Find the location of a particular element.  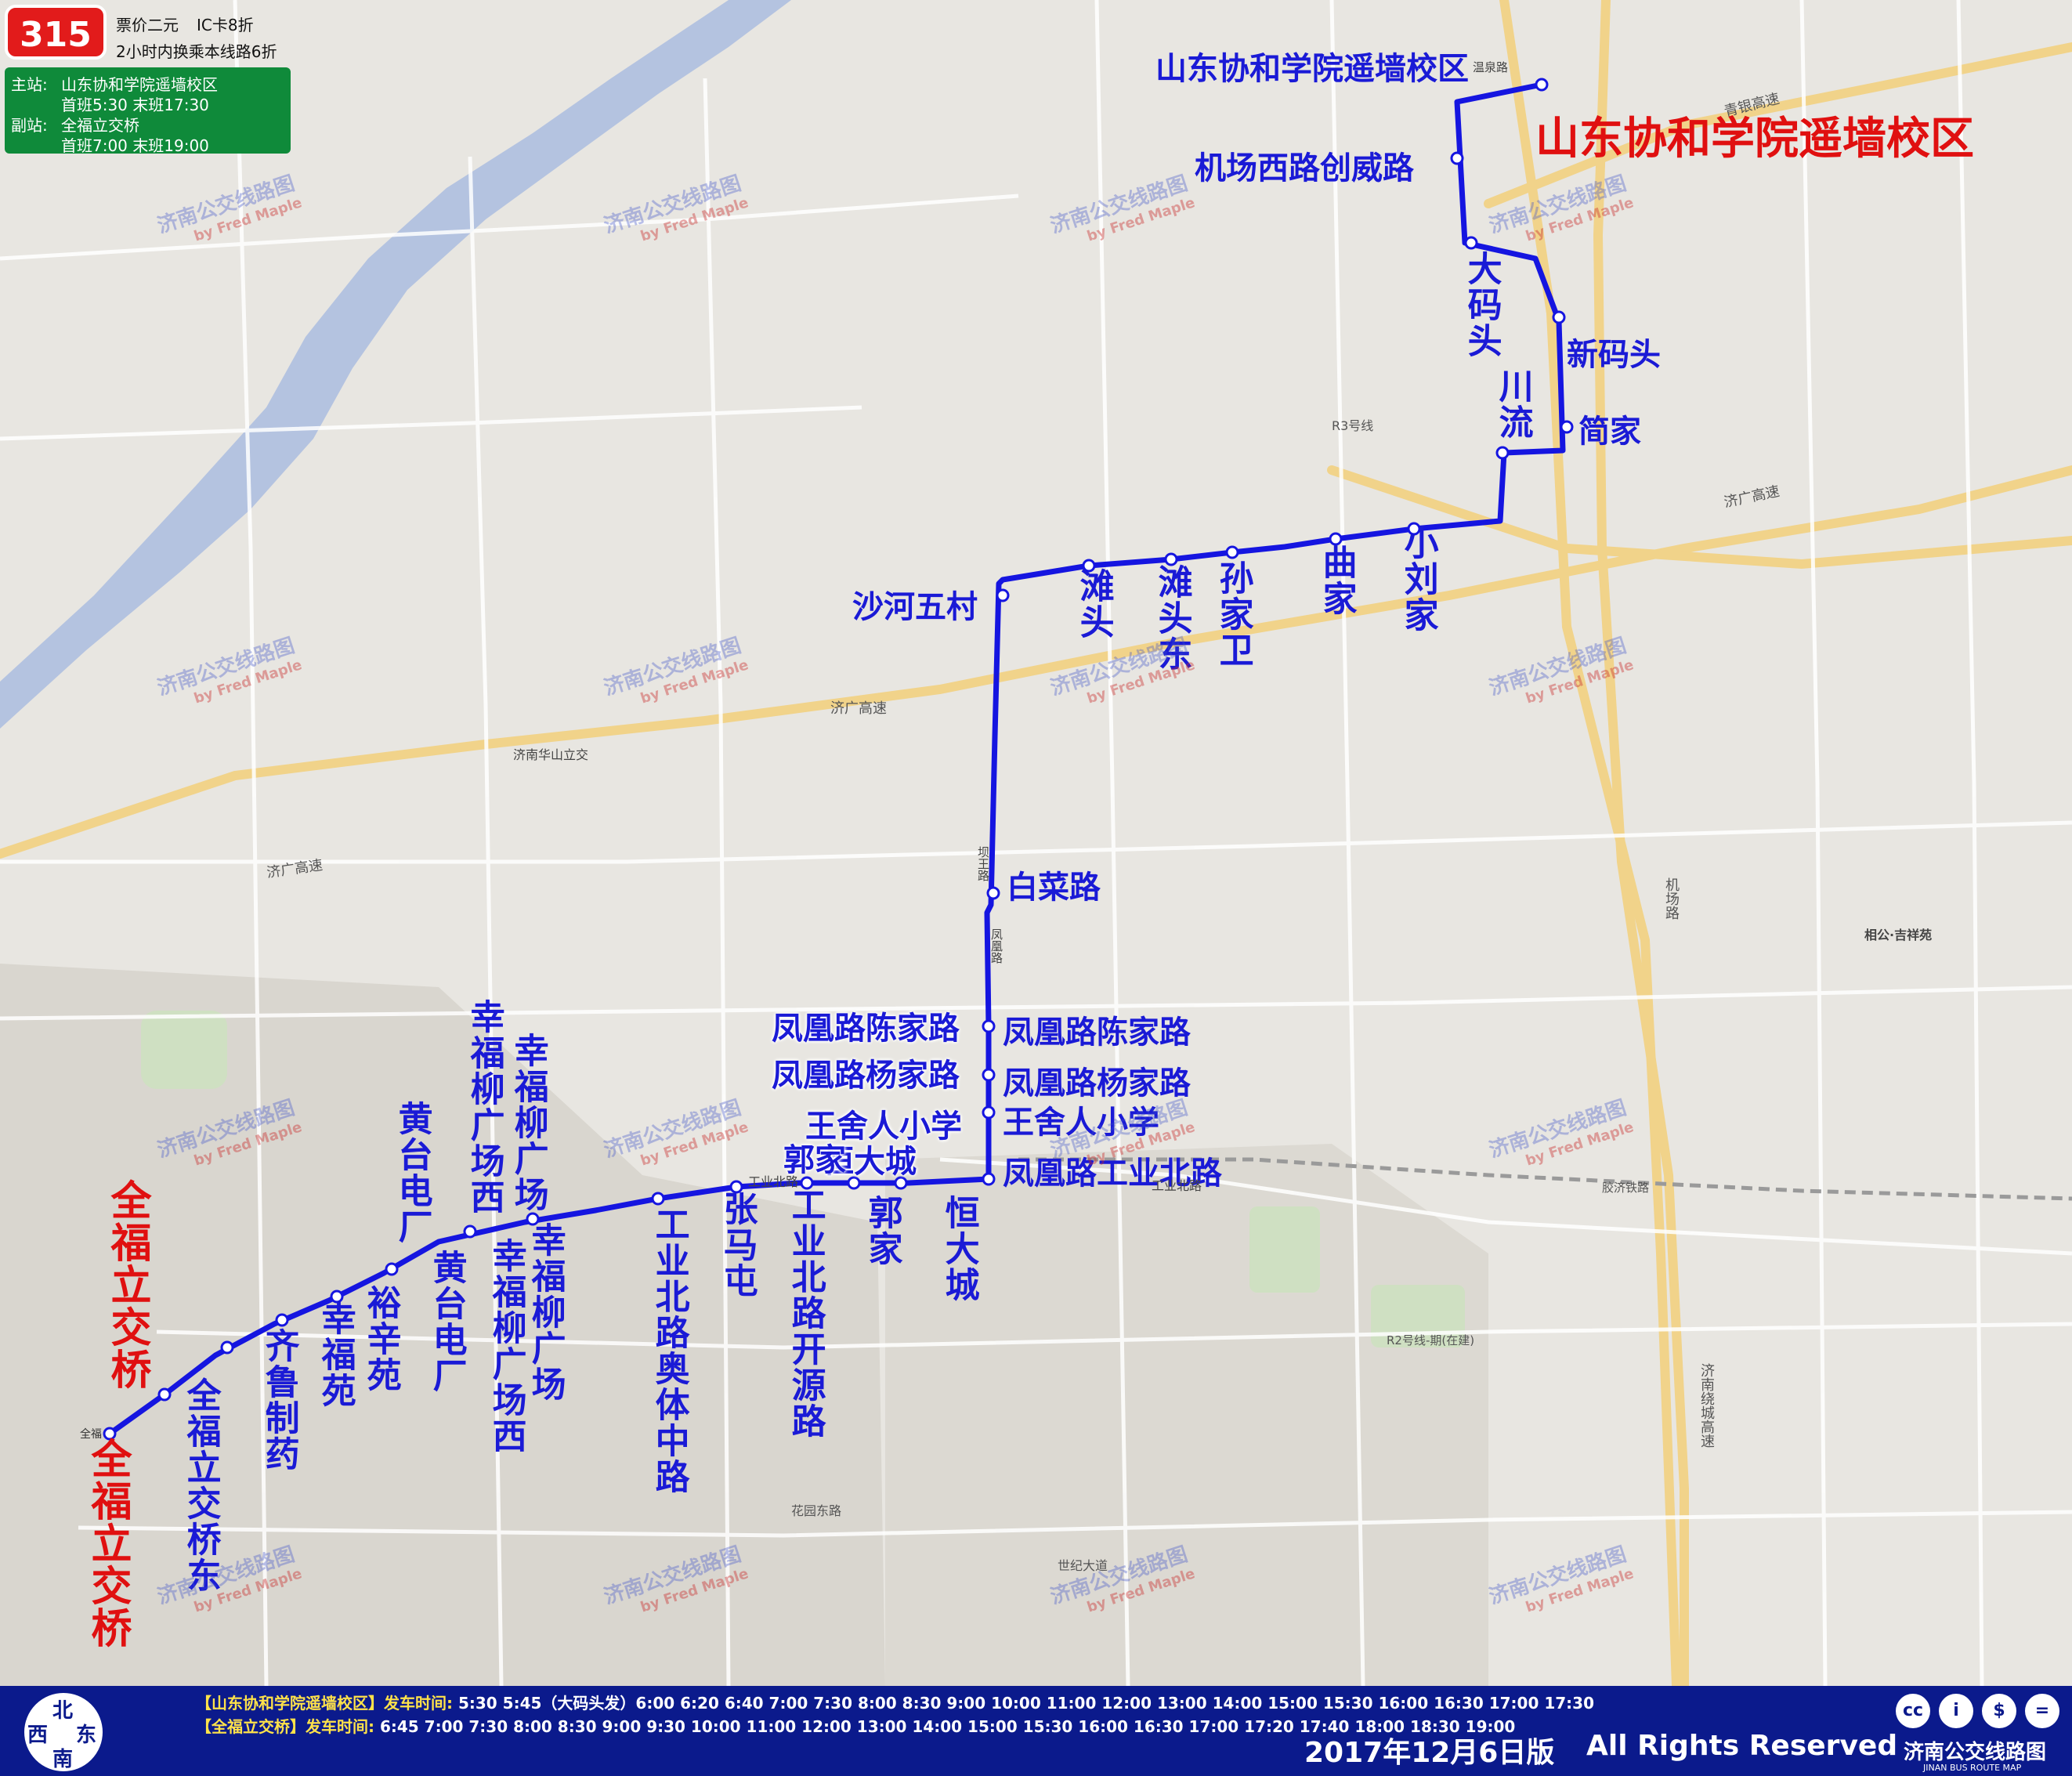

road-label-bawang: 坝王路 is located at coordinates (983, 863).